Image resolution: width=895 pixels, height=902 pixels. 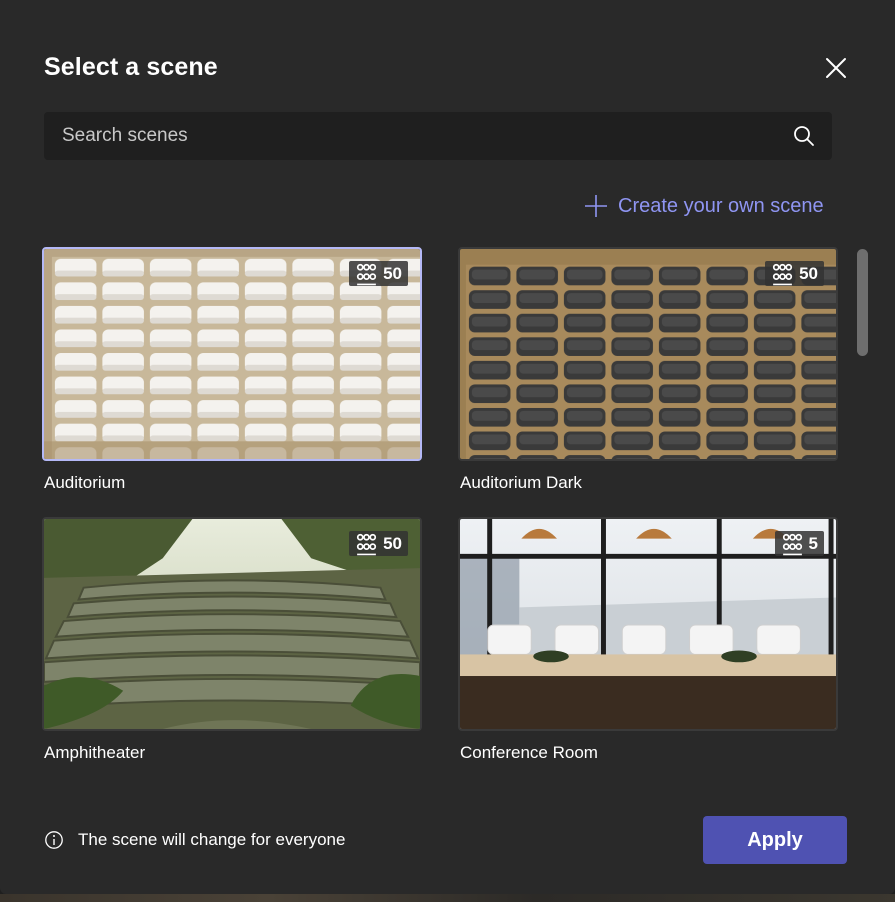 I want to click on close-icon, so click(x=836, y=68).